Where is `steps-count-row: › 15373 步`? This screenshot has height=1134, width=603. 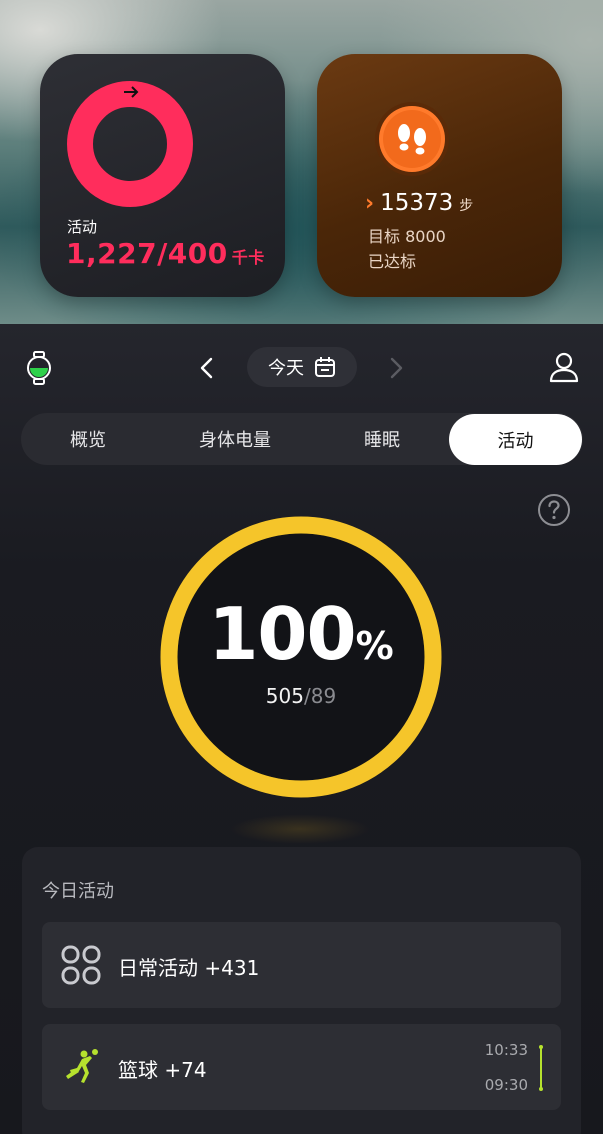
steps-count-row: › 15373 步 is located at coordinates (419, 203).